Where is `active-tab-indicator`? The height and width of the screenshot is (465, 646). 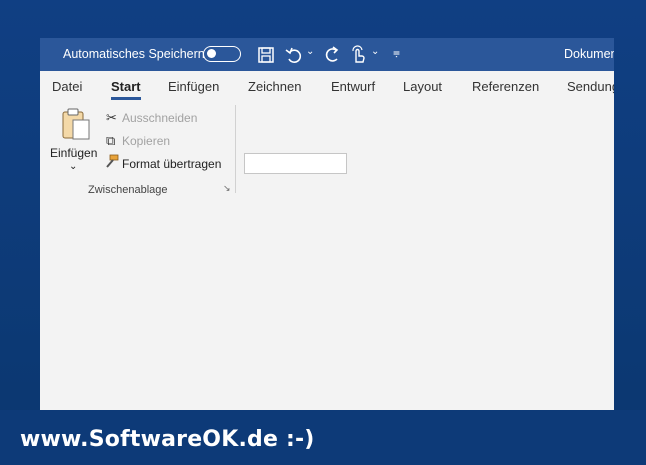 active-tab-indicator is located at coordinates (126, 98).